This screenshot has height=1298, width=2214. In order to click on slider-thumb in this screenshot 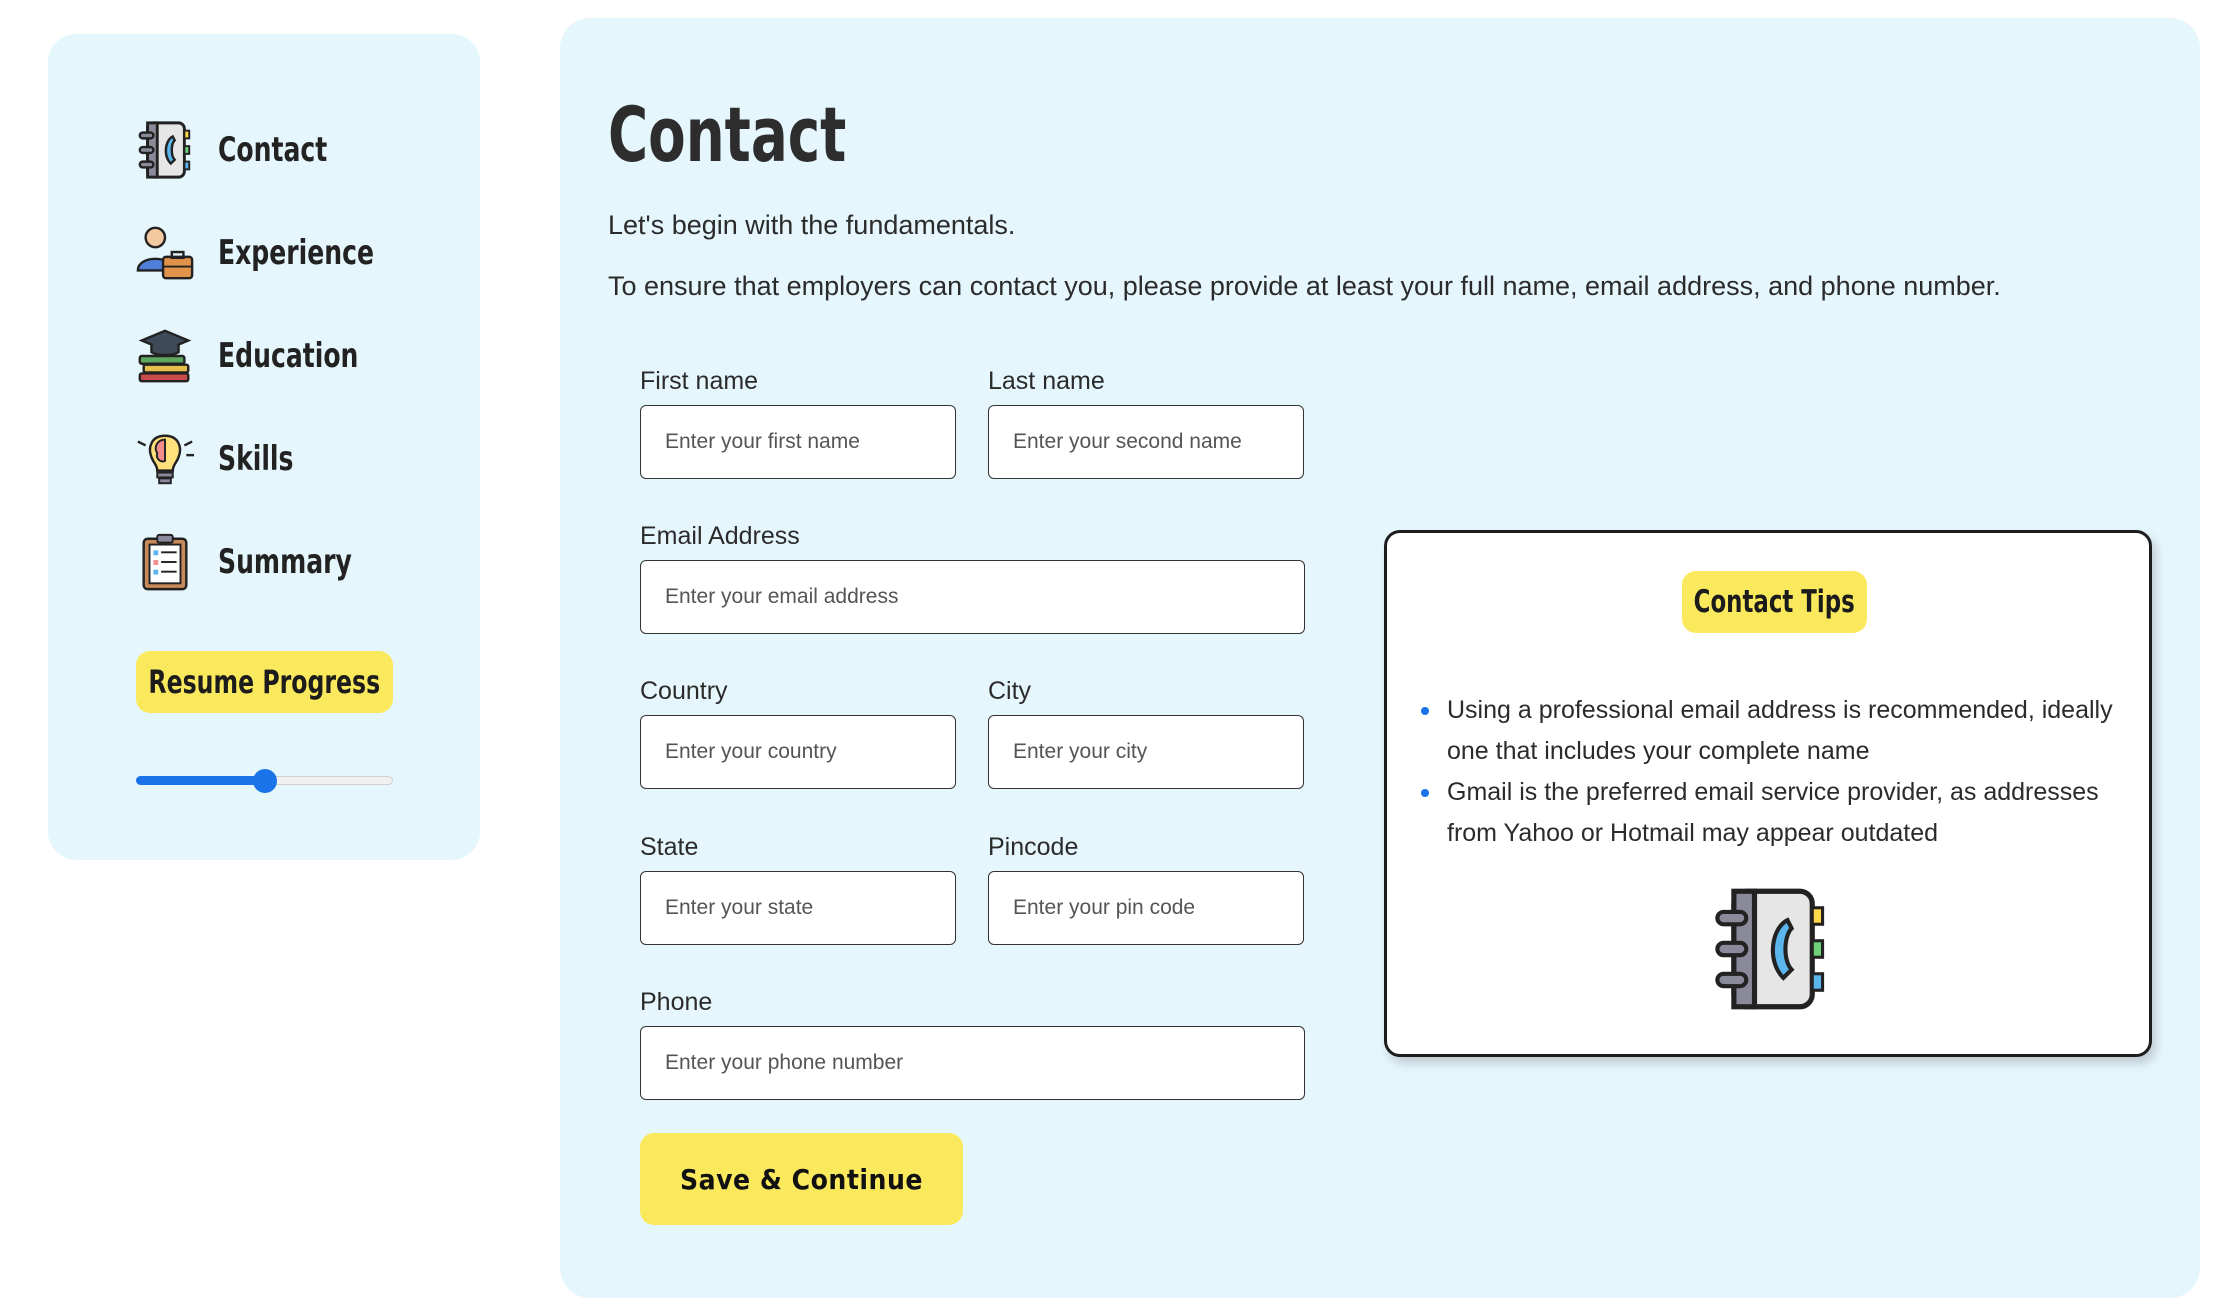, I will do `click(264, 781)`.